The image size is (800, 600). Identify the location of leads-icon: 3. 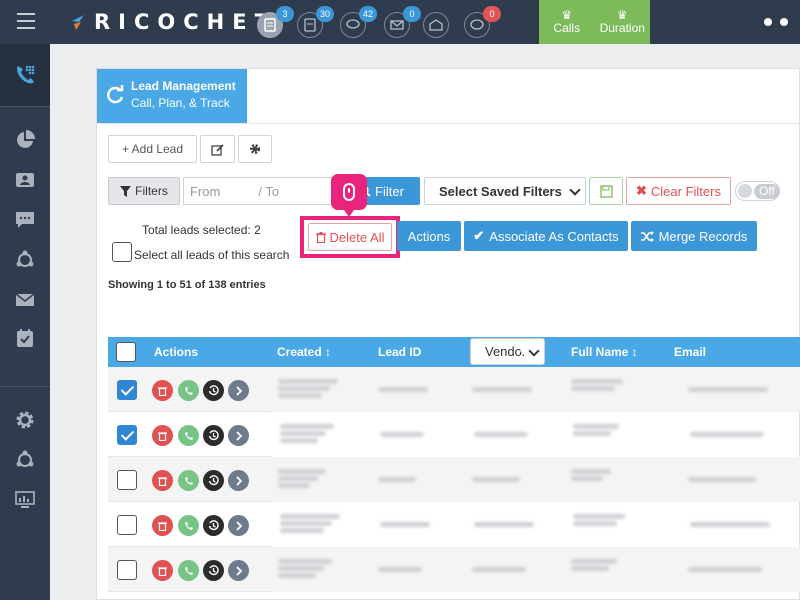
(275, 22).